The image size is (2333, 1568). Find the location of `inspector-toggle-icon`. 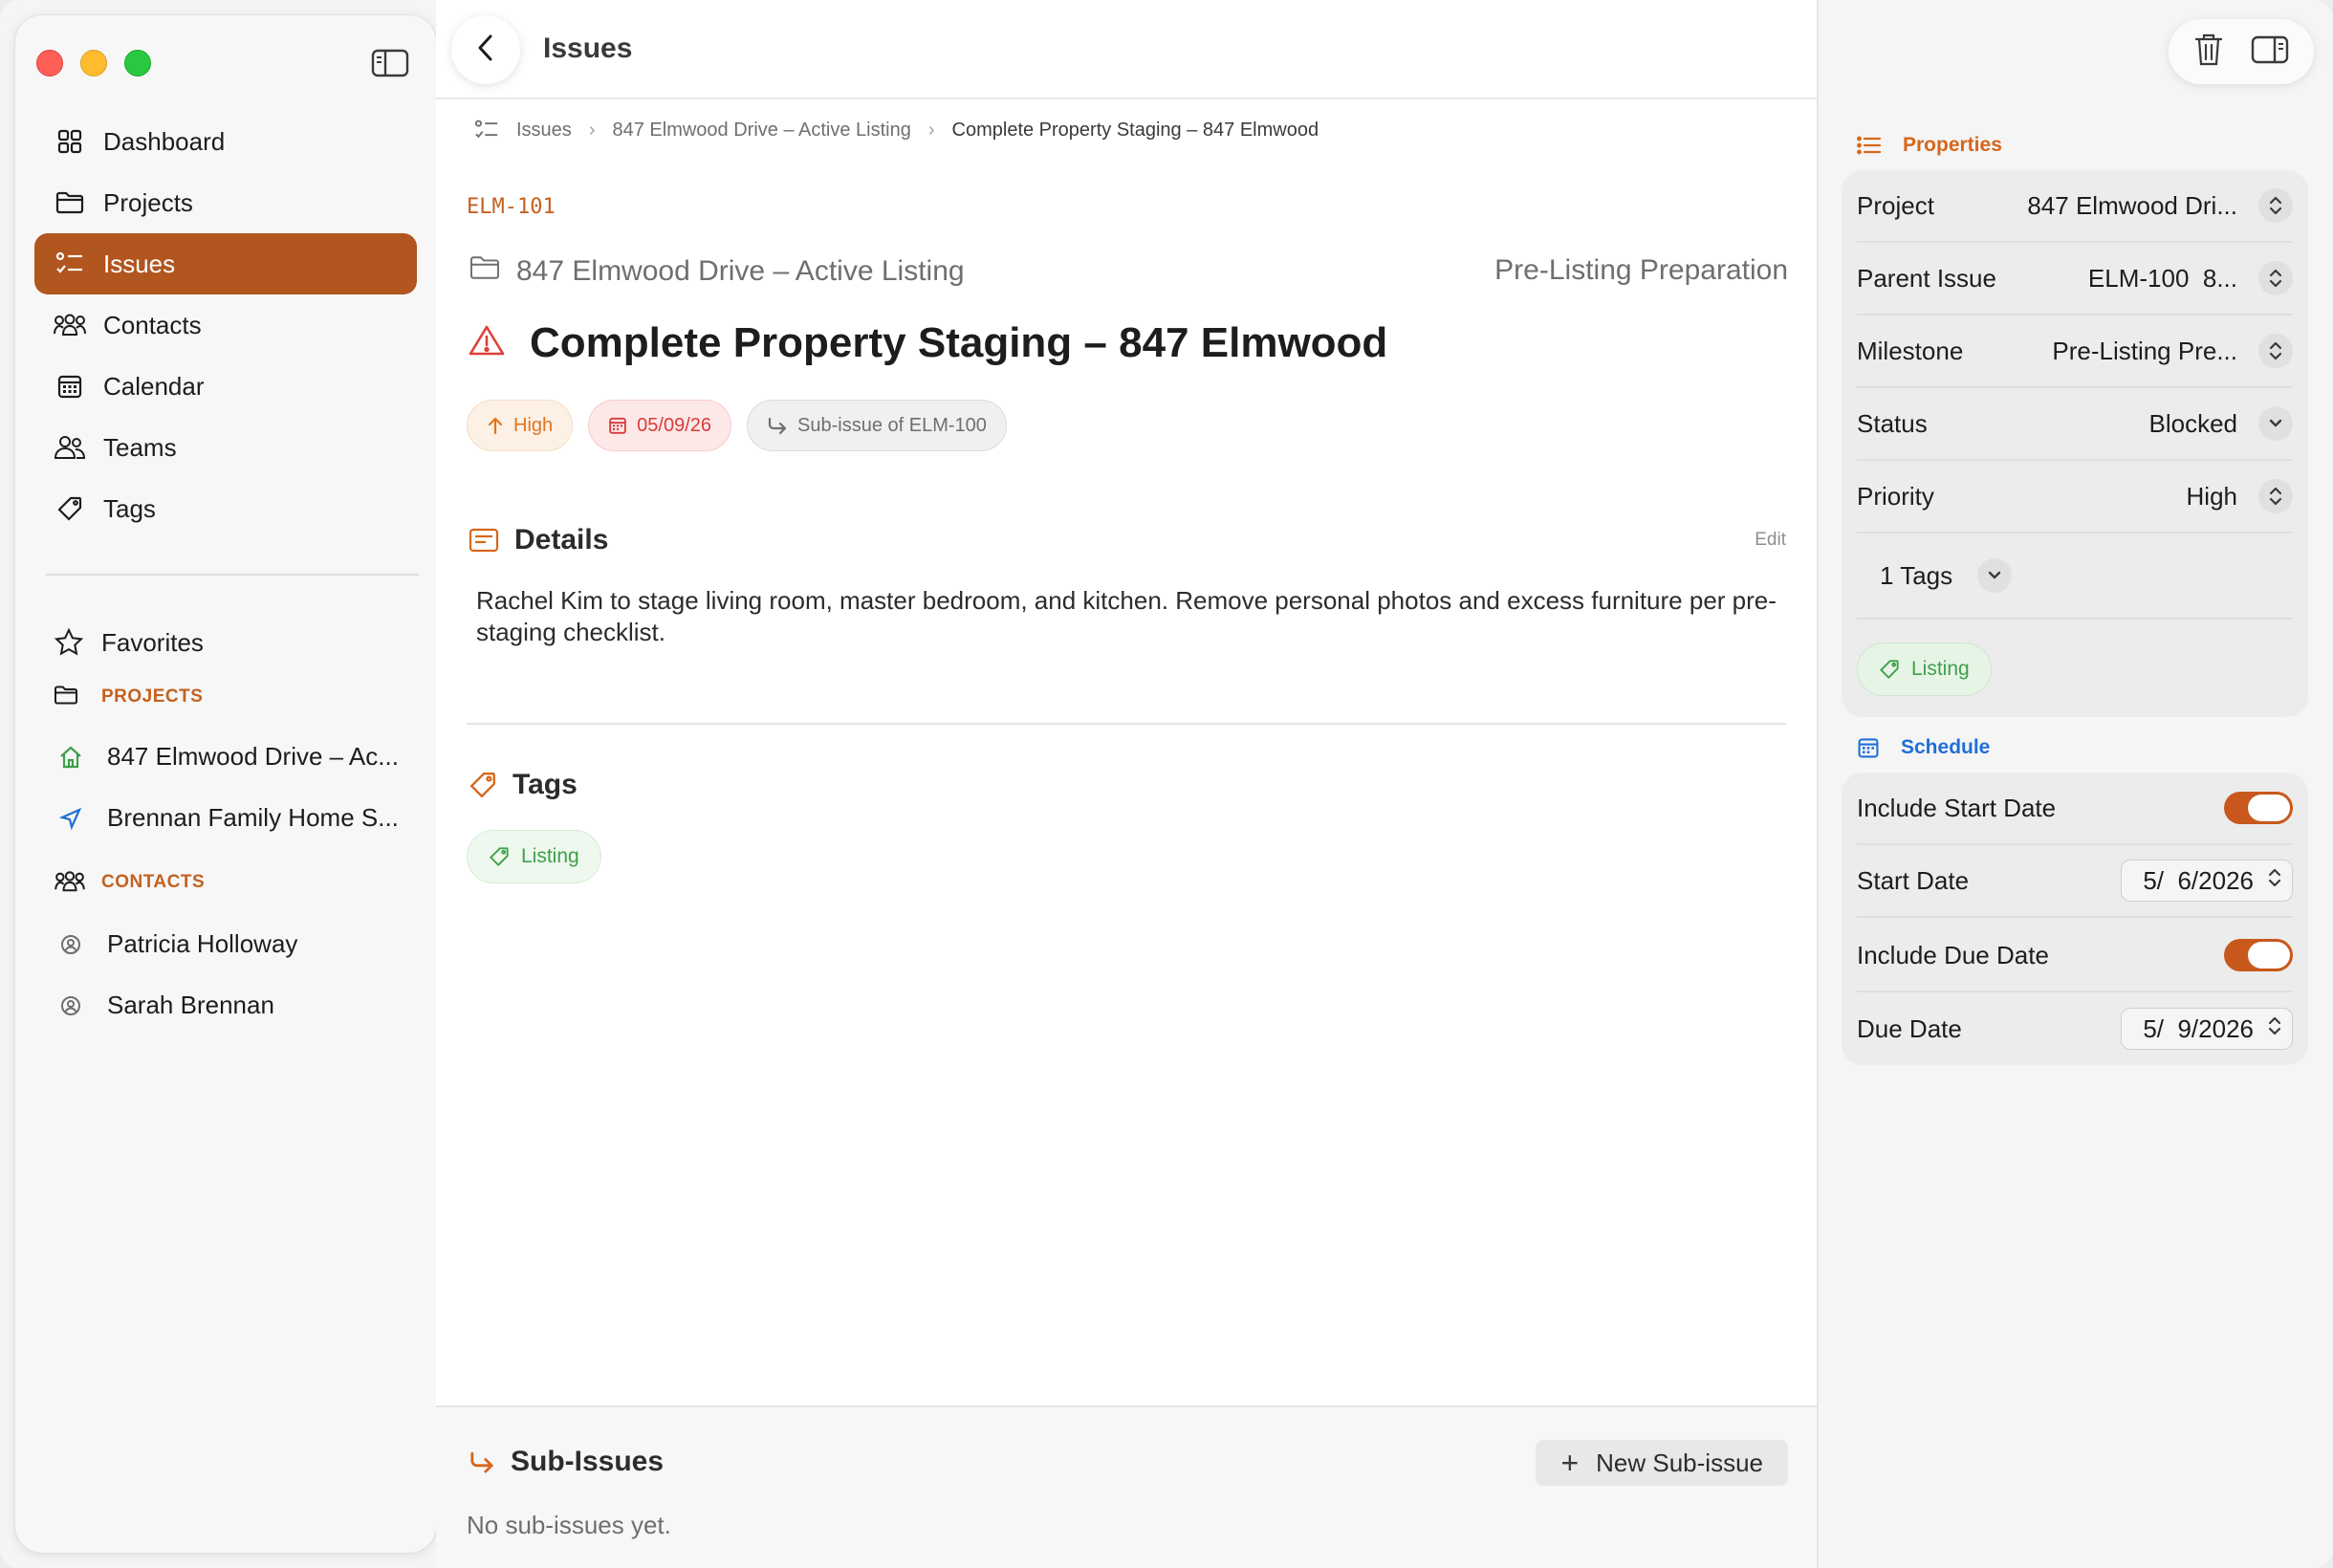

inspector-toggle-icon is located at coordinates (2270, 52).